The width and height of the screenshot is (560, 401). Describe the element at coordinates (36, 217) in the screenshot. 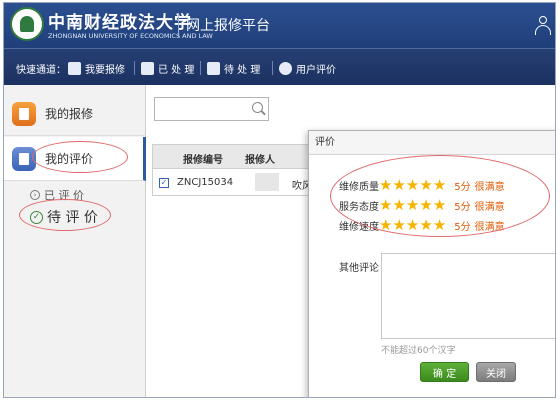

I see `check-circle-icon: ✓` at that location.